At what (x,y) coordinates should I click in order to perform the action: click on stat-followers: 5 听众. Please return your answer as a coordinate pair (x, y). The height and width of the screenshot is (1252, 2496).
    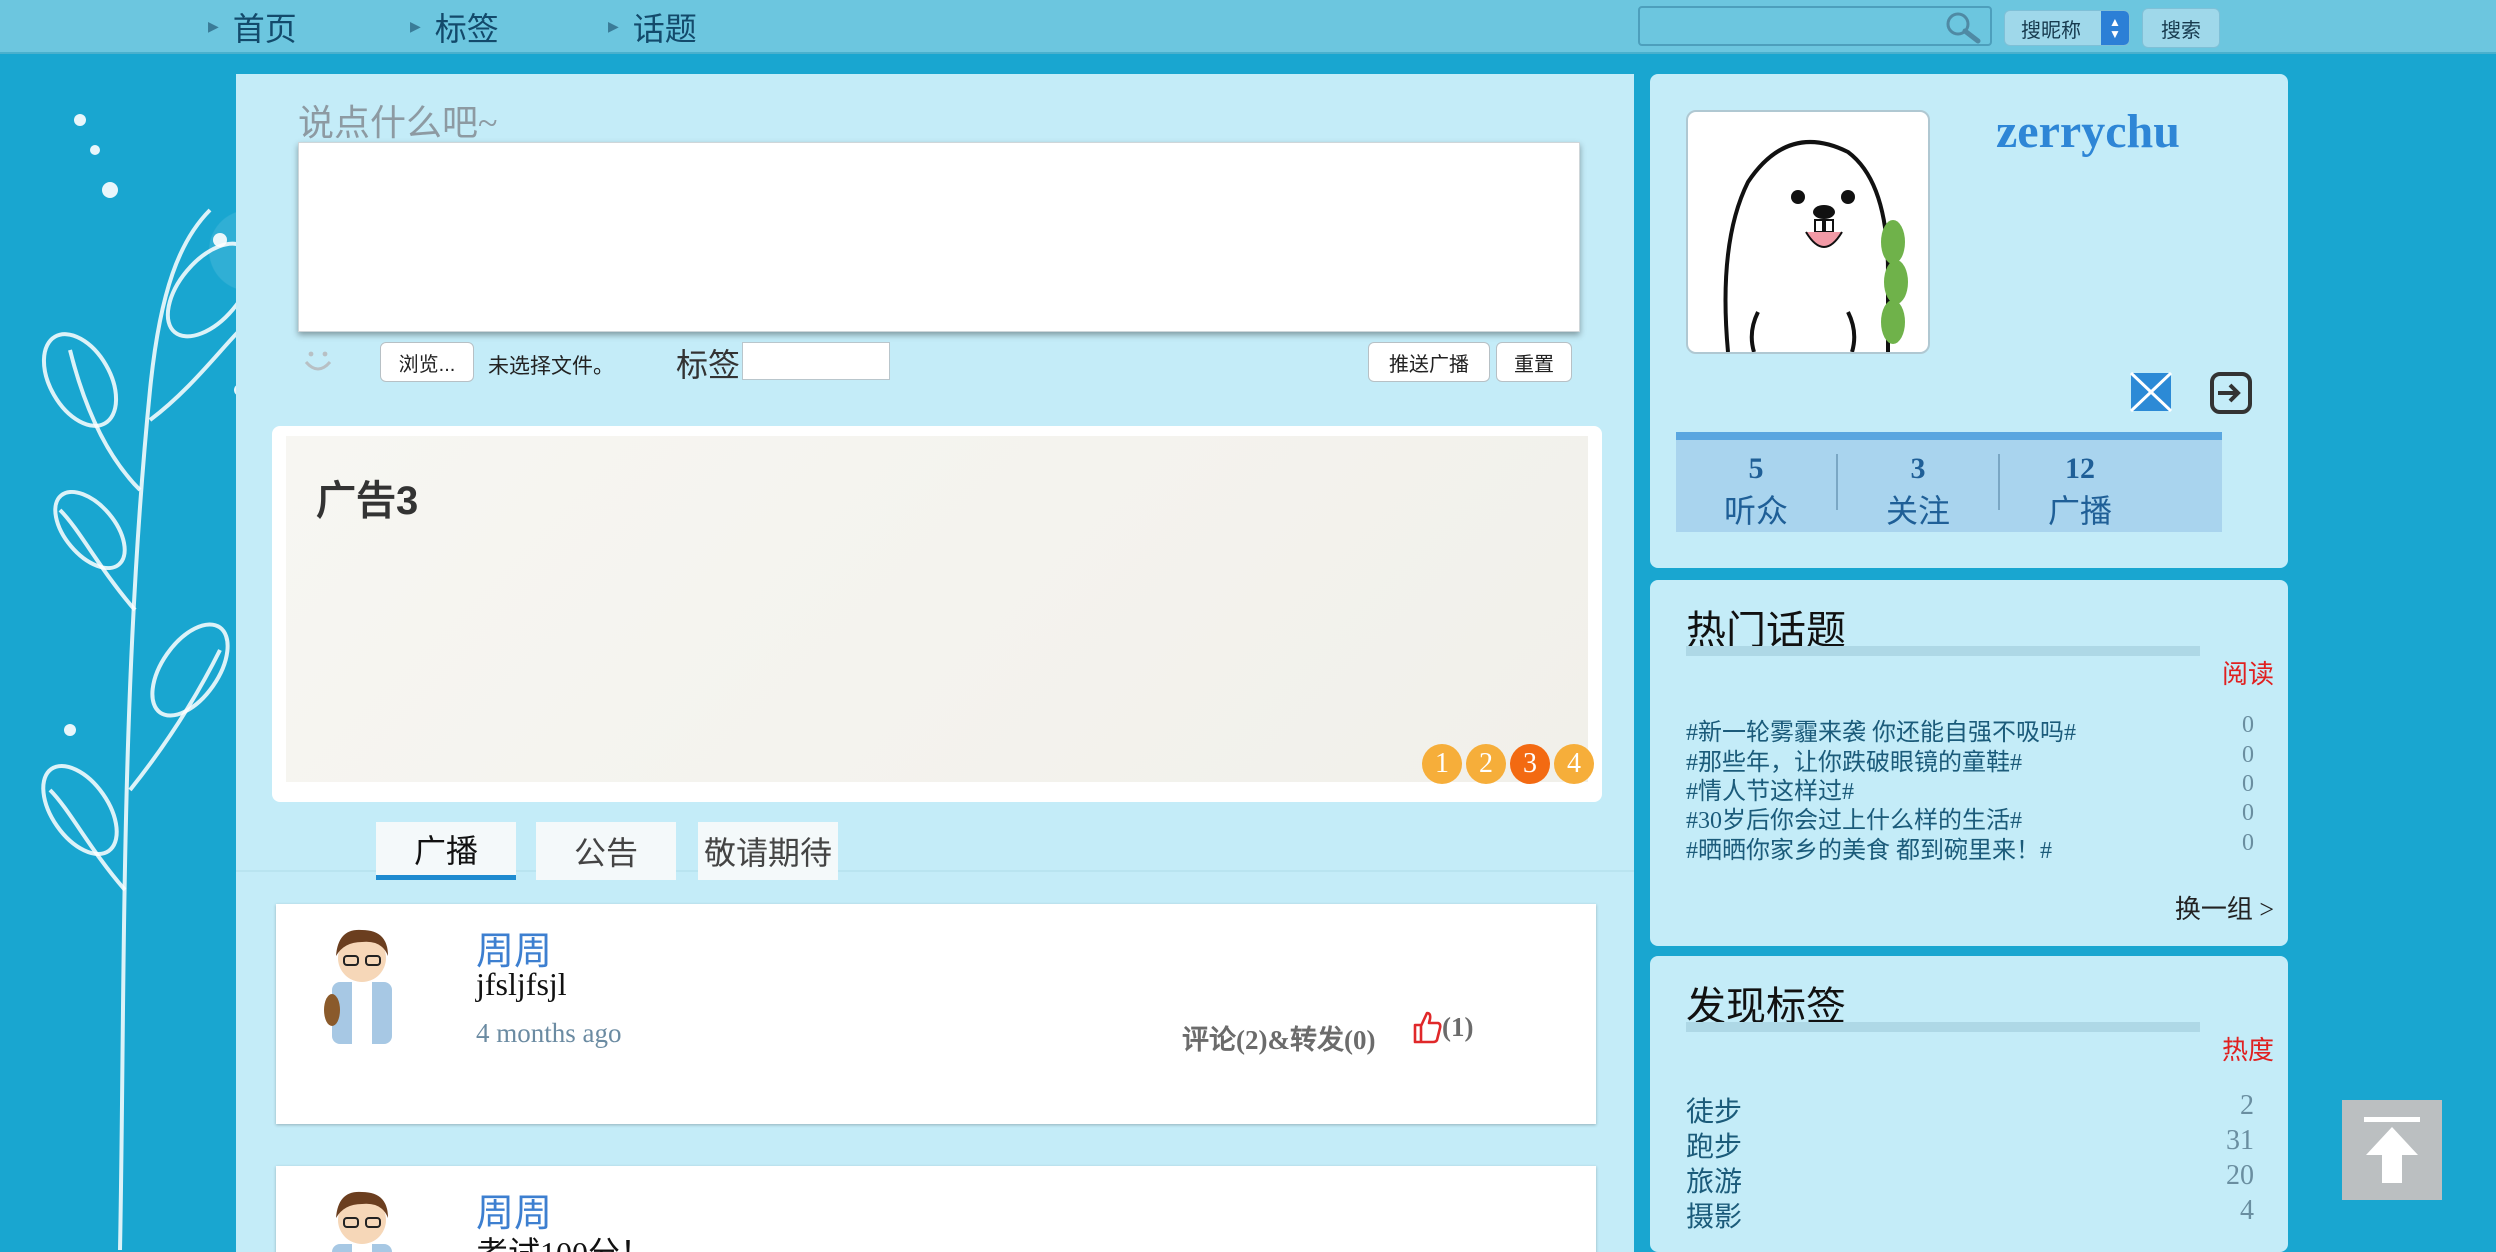
    Looking at the image, I should click on (1756, 492).